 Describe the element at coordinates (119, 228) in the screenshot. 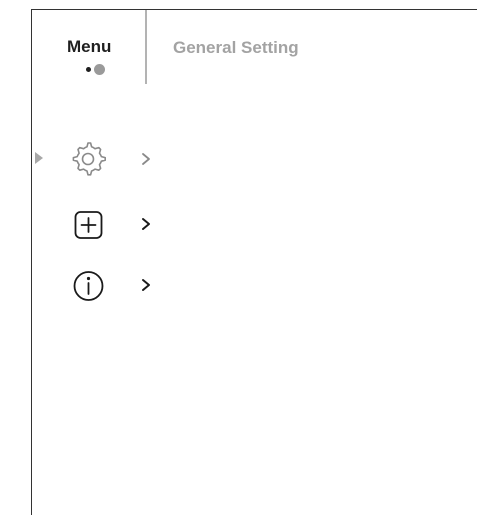

I see `menu-item-add` at that location.